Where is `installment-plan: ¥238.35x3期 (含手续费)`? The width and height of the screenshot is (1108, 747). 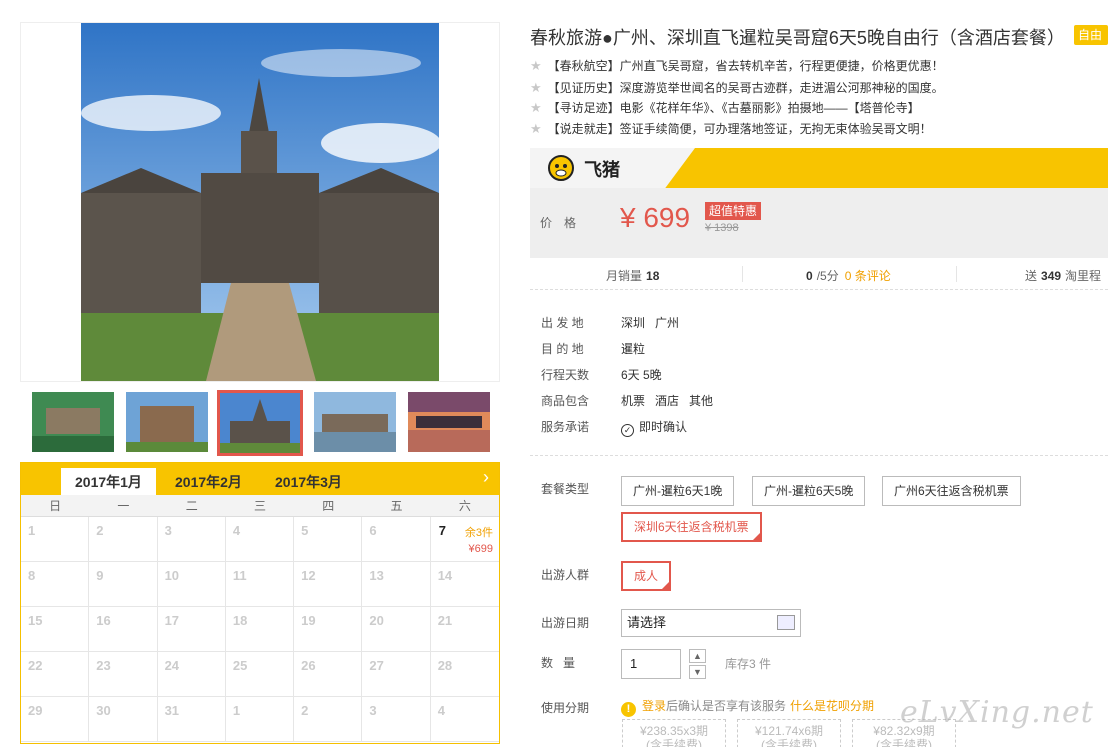 installment-plan: ¥238.35x3期 (含手续费) is located at coordinates (674, 733).